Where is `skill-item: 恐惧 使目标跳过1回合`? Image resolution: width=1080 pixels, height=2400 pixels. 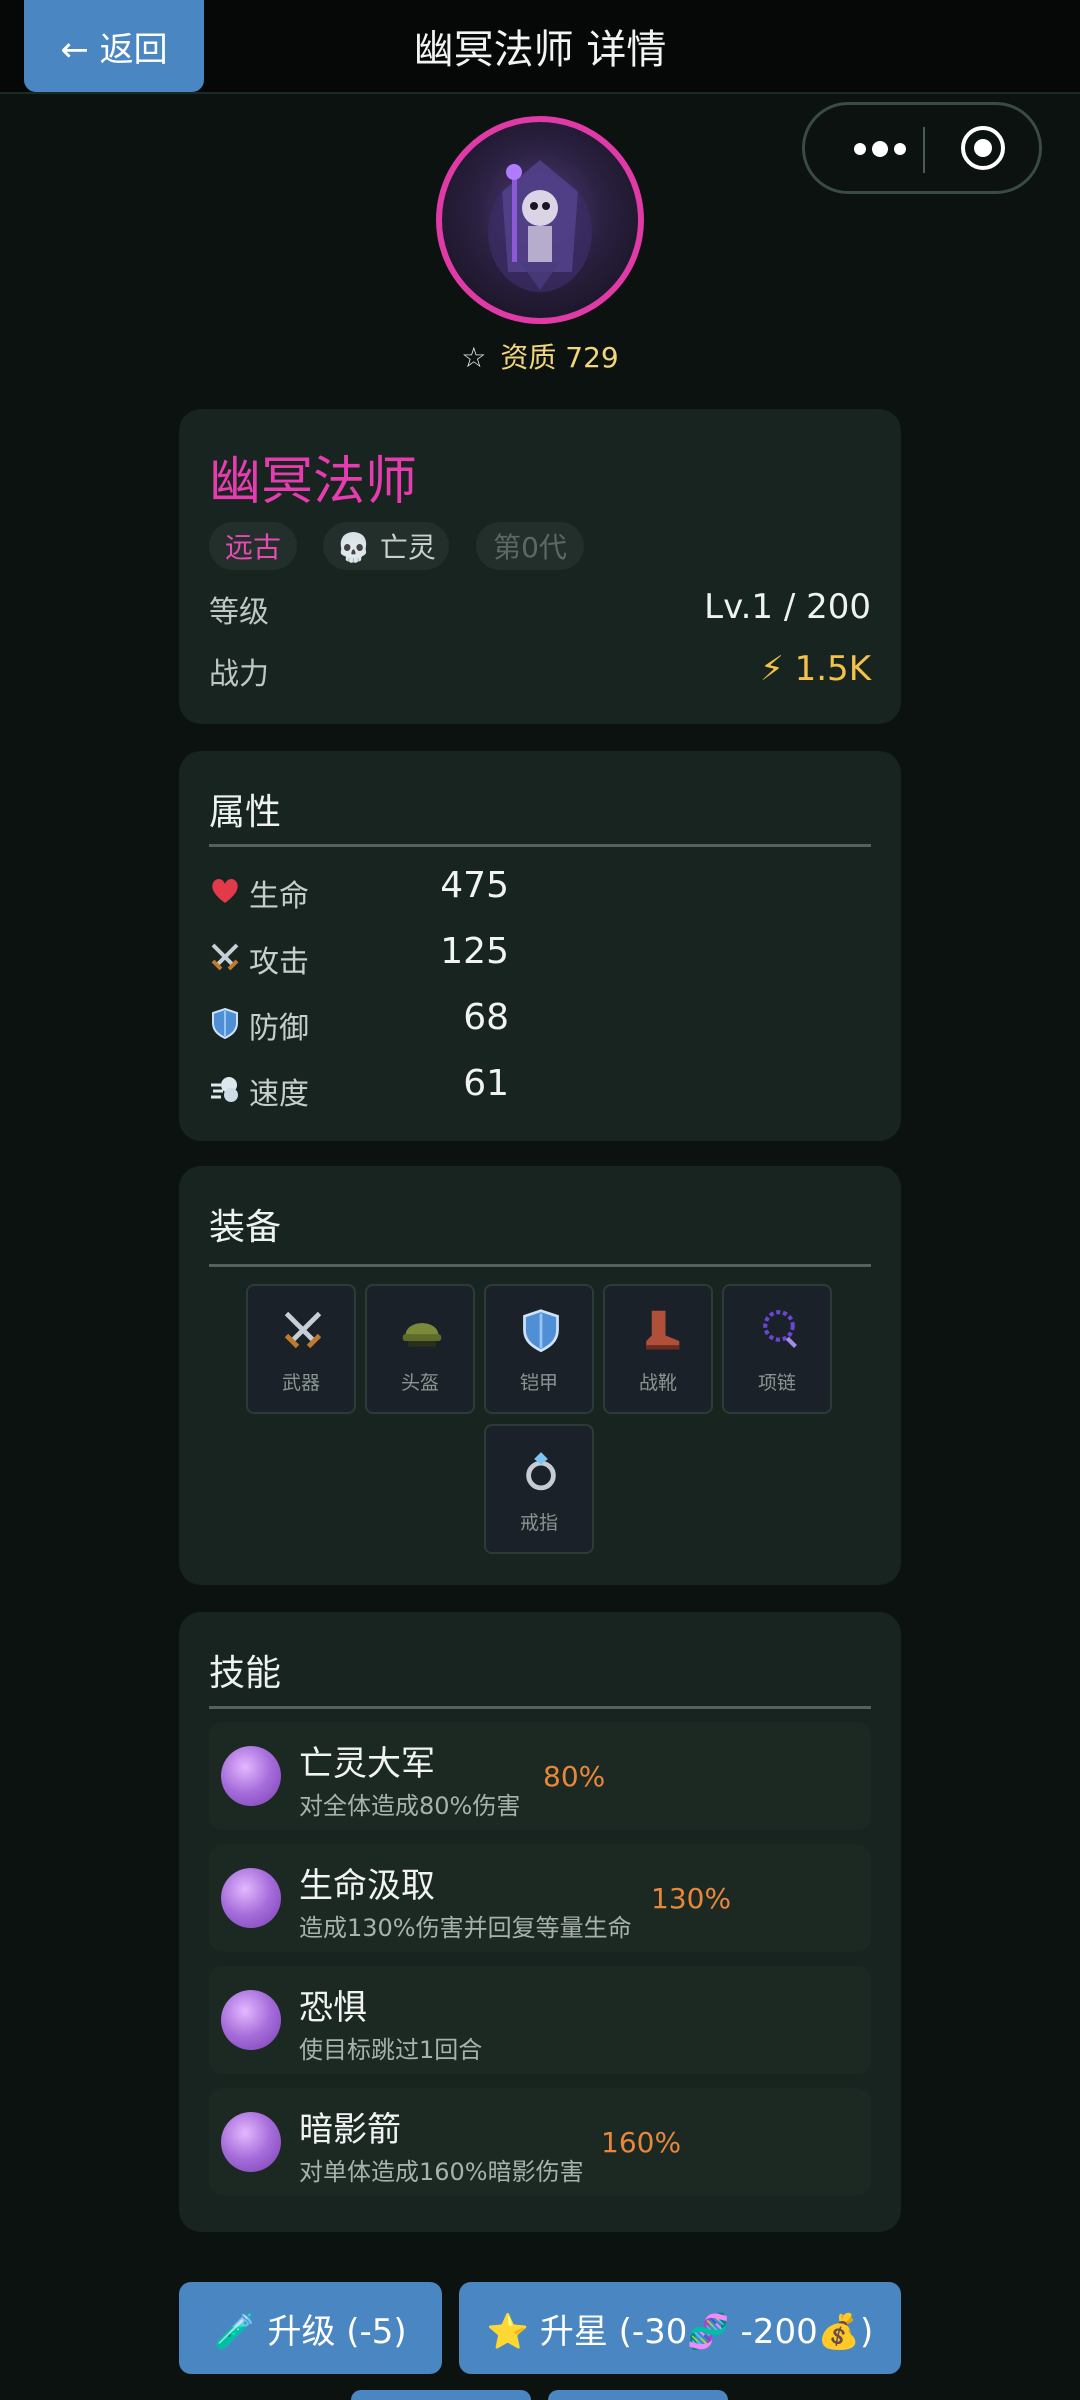
skill-item: 恐惧 使目标跳过1回合 is located at coordinates (540, 2020).